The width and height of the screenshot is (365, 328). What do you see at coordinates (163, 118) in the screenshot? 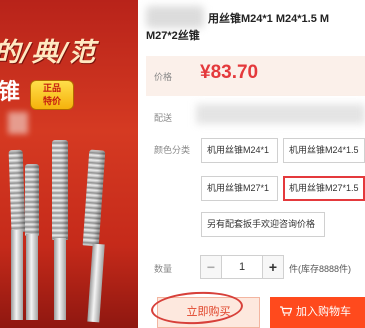
I see `shipping-label: 配送` at bounding box center [163, 118].